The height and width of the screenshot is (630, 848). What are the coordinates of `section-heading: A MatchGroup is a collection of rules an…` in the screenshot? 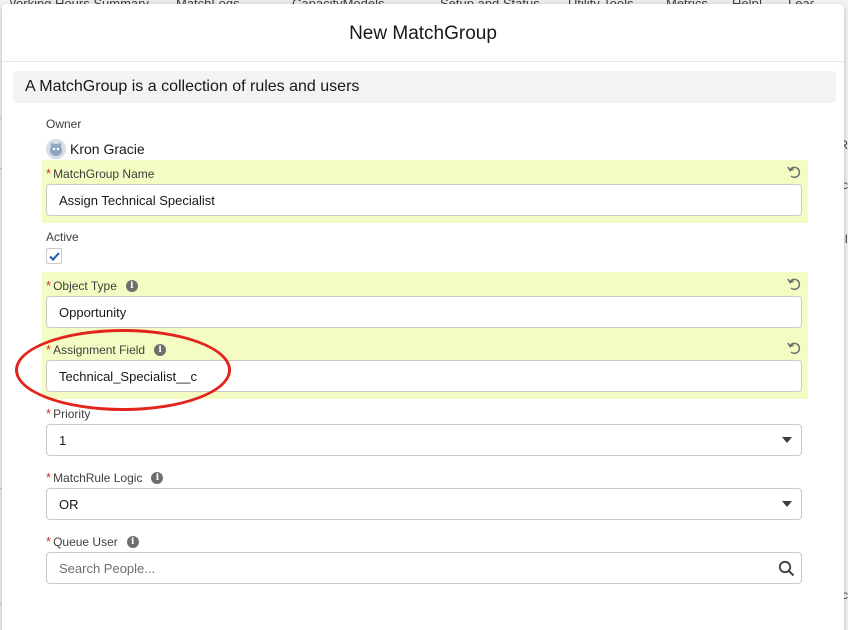 It's located at (192, 86).